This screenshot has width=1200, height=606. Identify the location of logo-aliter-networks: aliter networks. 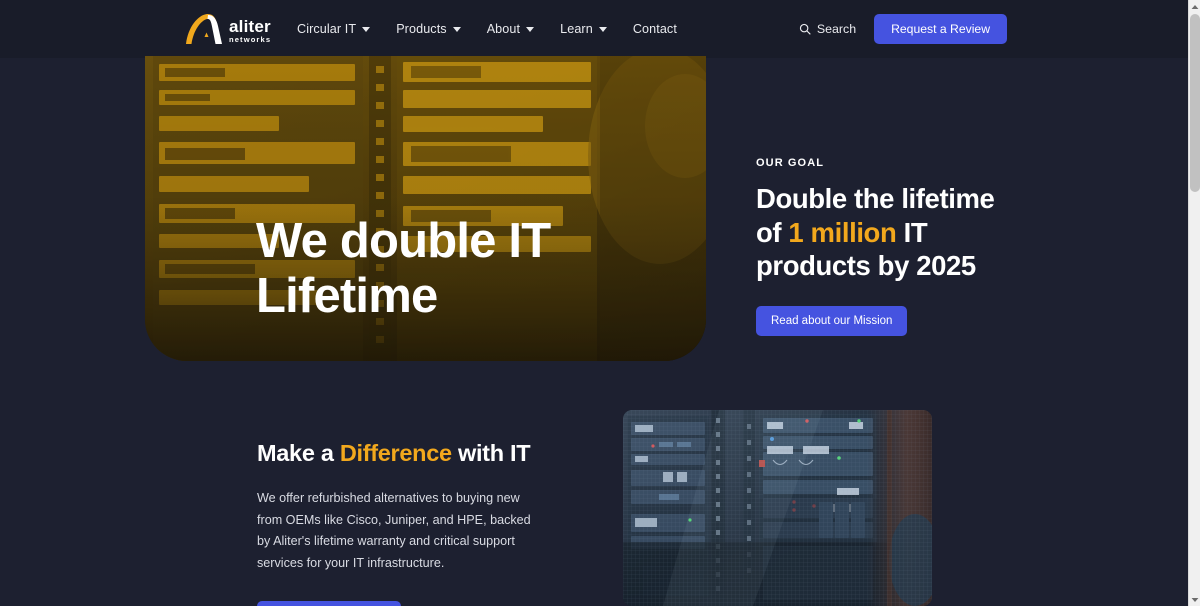
(231, 30).